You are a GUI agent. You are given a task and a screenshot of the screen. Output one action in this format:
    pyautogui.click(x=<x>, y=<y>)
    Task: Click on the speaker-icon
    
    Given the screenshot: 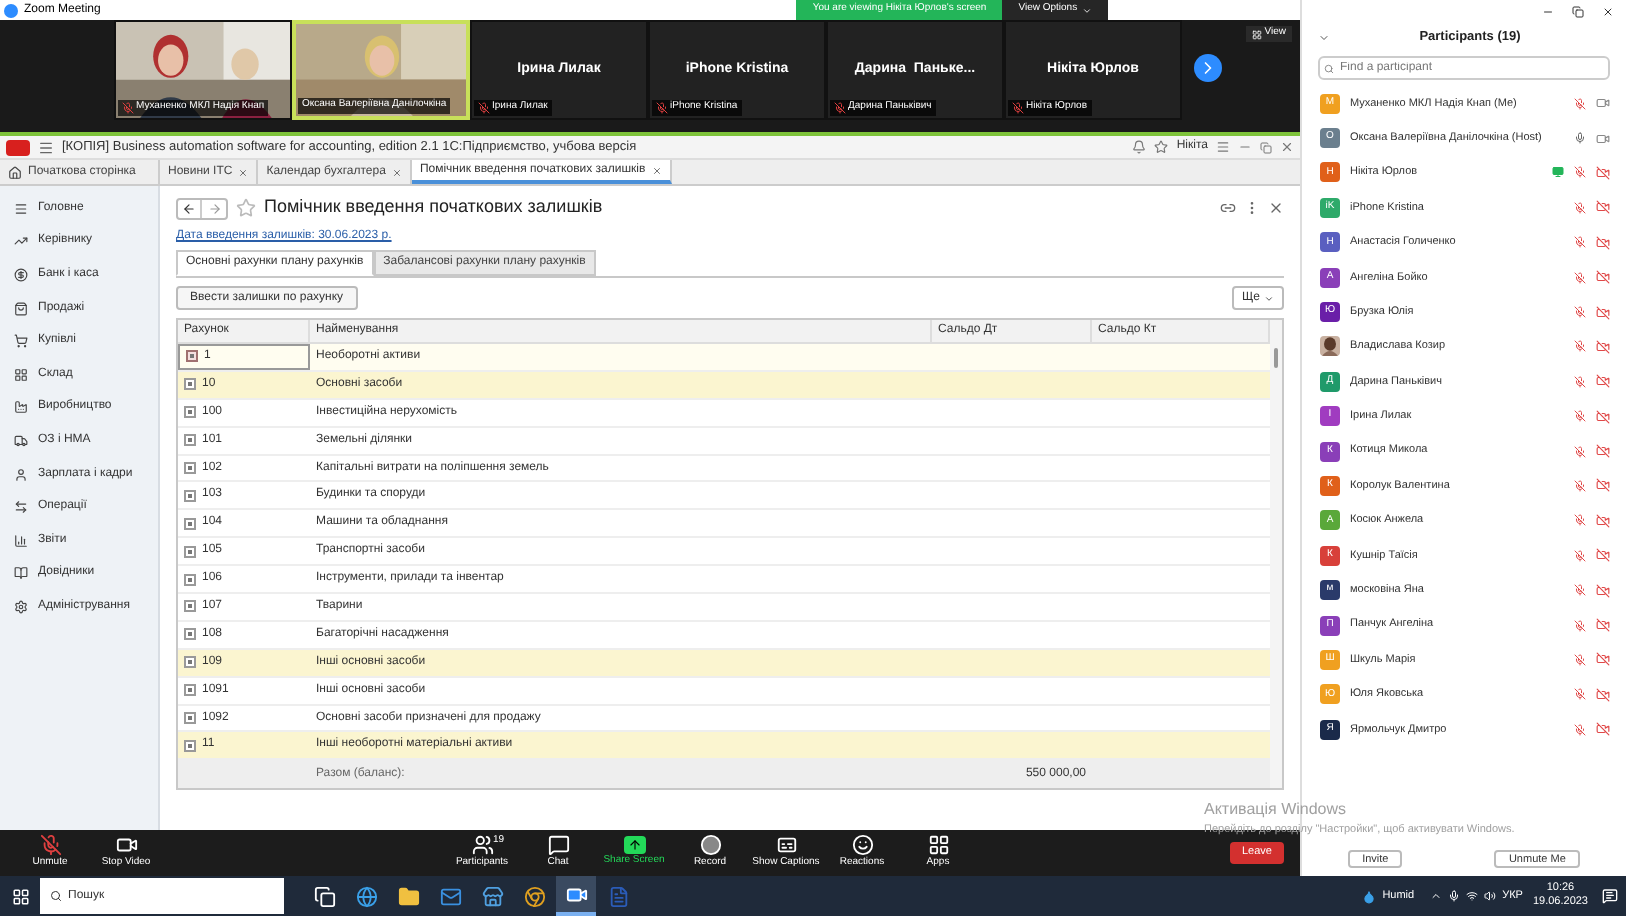 What is the action you would take?
    pyautogui.click(x=1490, y=896)
    